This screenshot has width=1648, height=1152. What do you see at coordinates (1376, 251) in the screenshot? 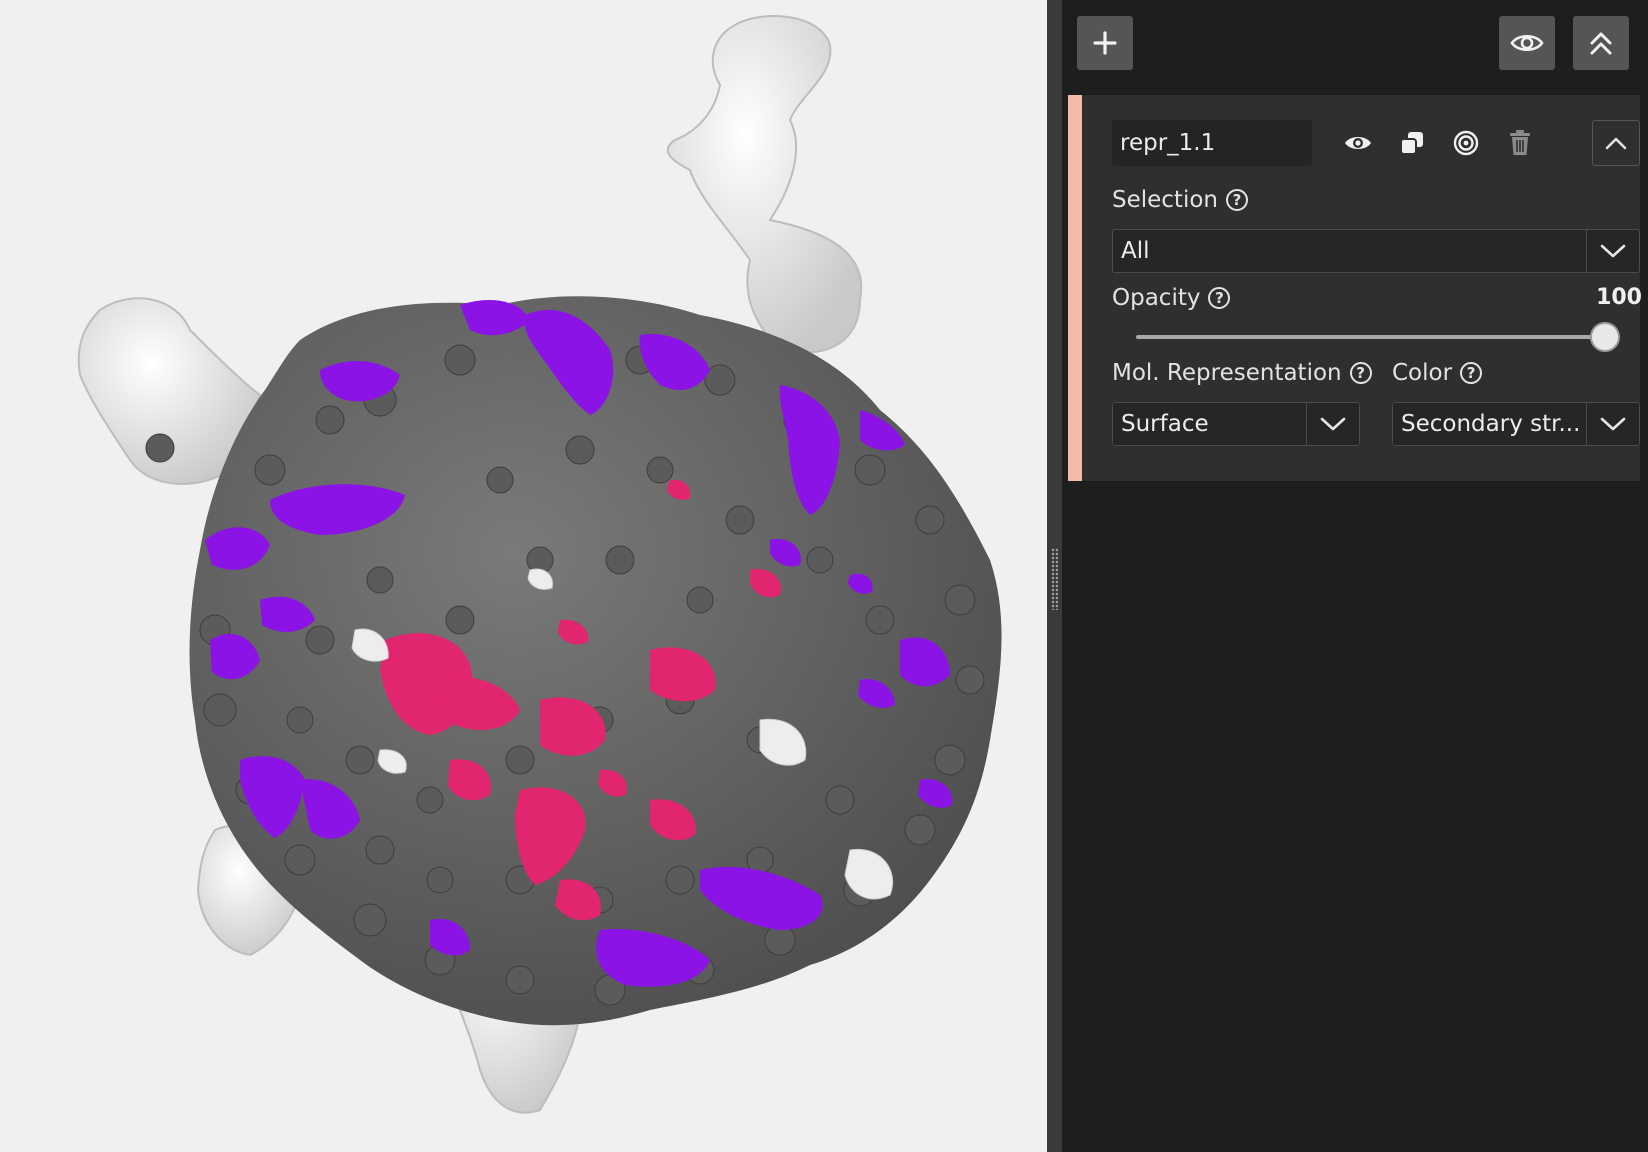
I see `selection-dropdown: All` at bounding box center [1376, 251].